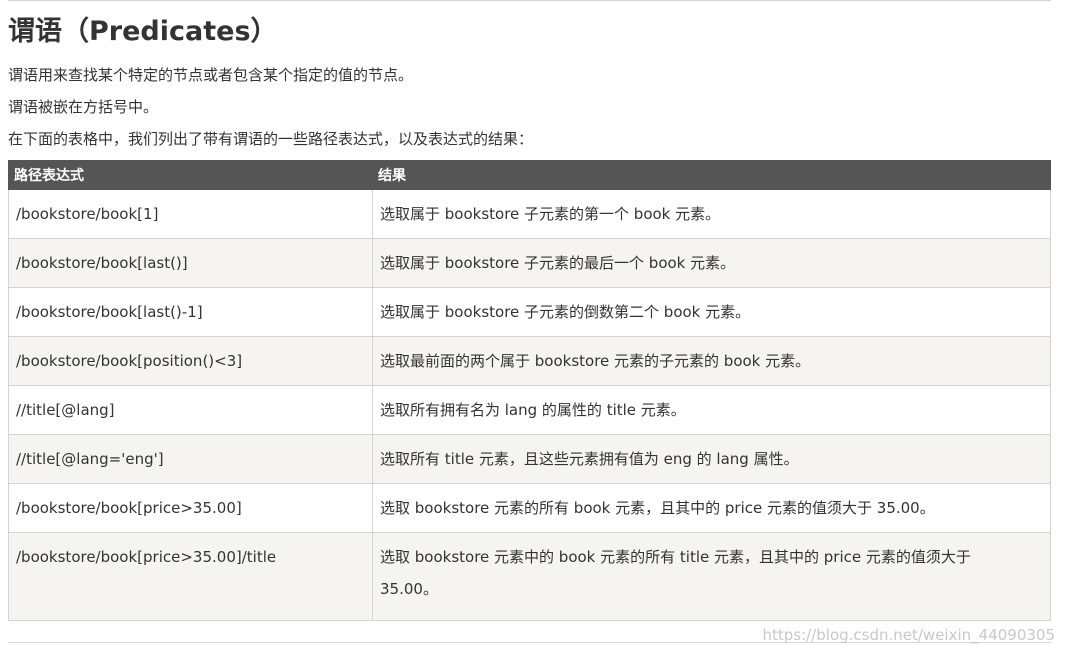  What do you see at coordinates (908, 635) in the screenshot?
I see `watermark: https://blog.csdn.net/weixin_44090305` at bounding box center [908, 635].